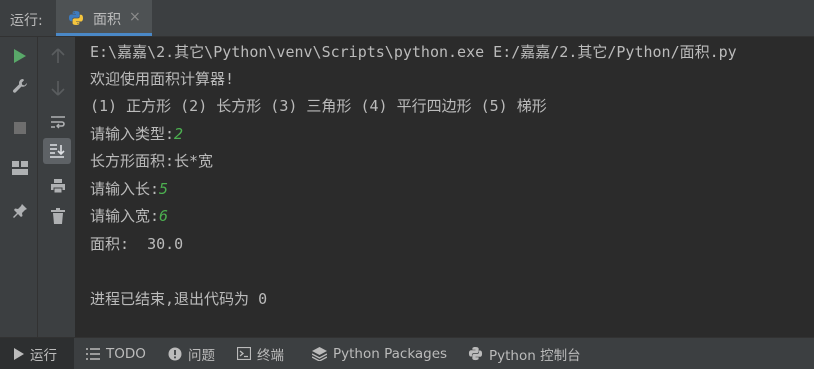  I want to click on previous-occurrence-button, so click(58, 56).